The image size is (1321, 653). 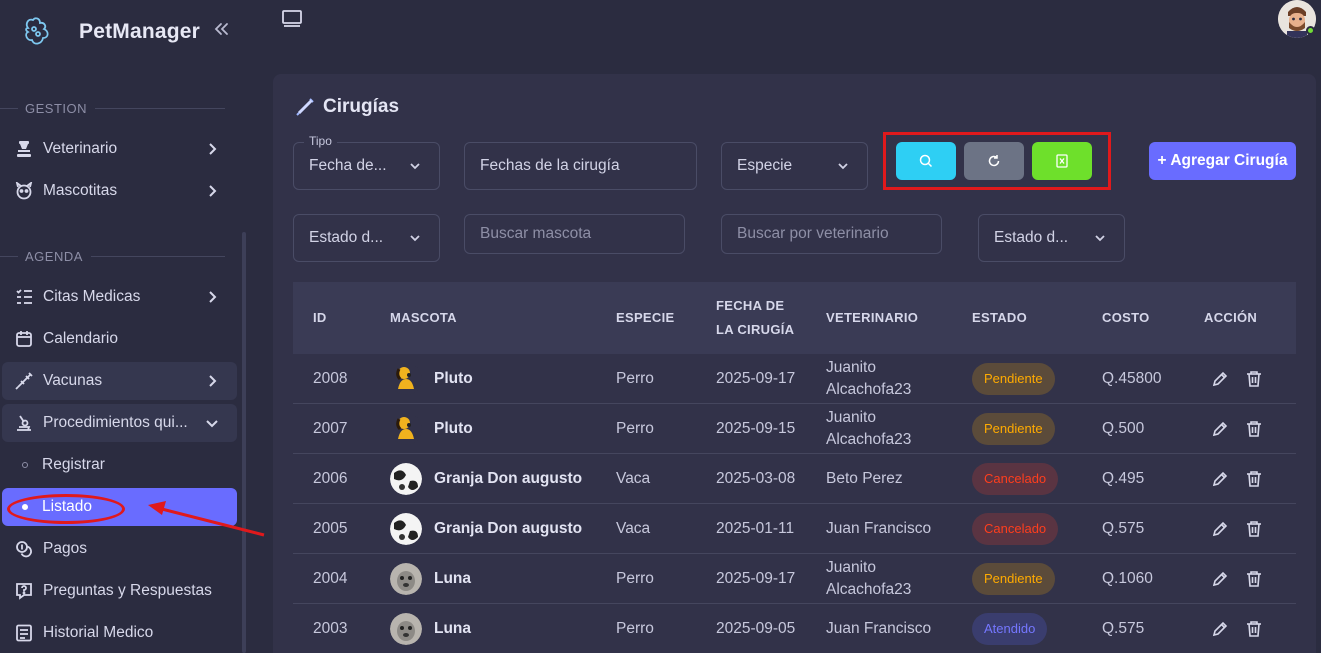 I want to click on cell-costo: Q.1060, so click(x=1127, y=578).